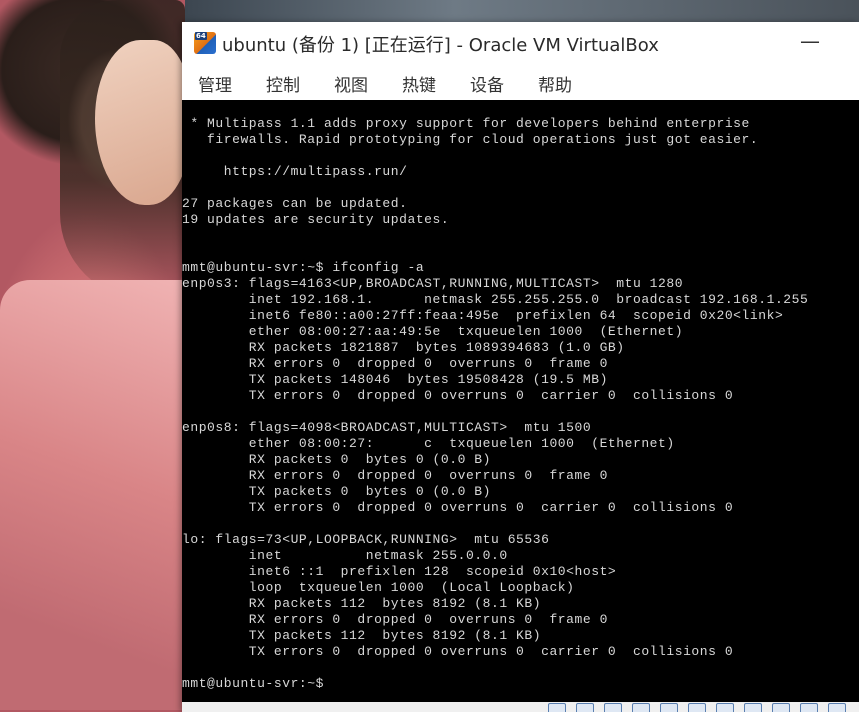 This screenshot has height=712, width=859. Describe the element at coordinates (487, 83) in the screenshot. I see `menu-item-devices: 设备` at that location.